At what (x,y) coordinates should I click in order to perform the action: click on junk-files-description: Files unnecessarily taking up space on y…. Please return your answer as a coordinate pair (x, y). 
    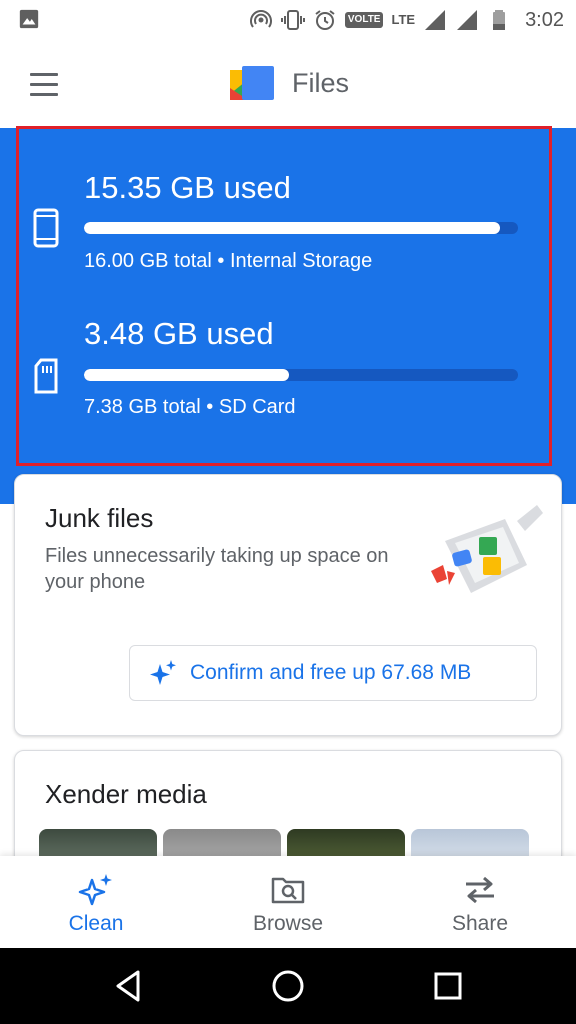
    Looking at the image, I should click on (217, 569).